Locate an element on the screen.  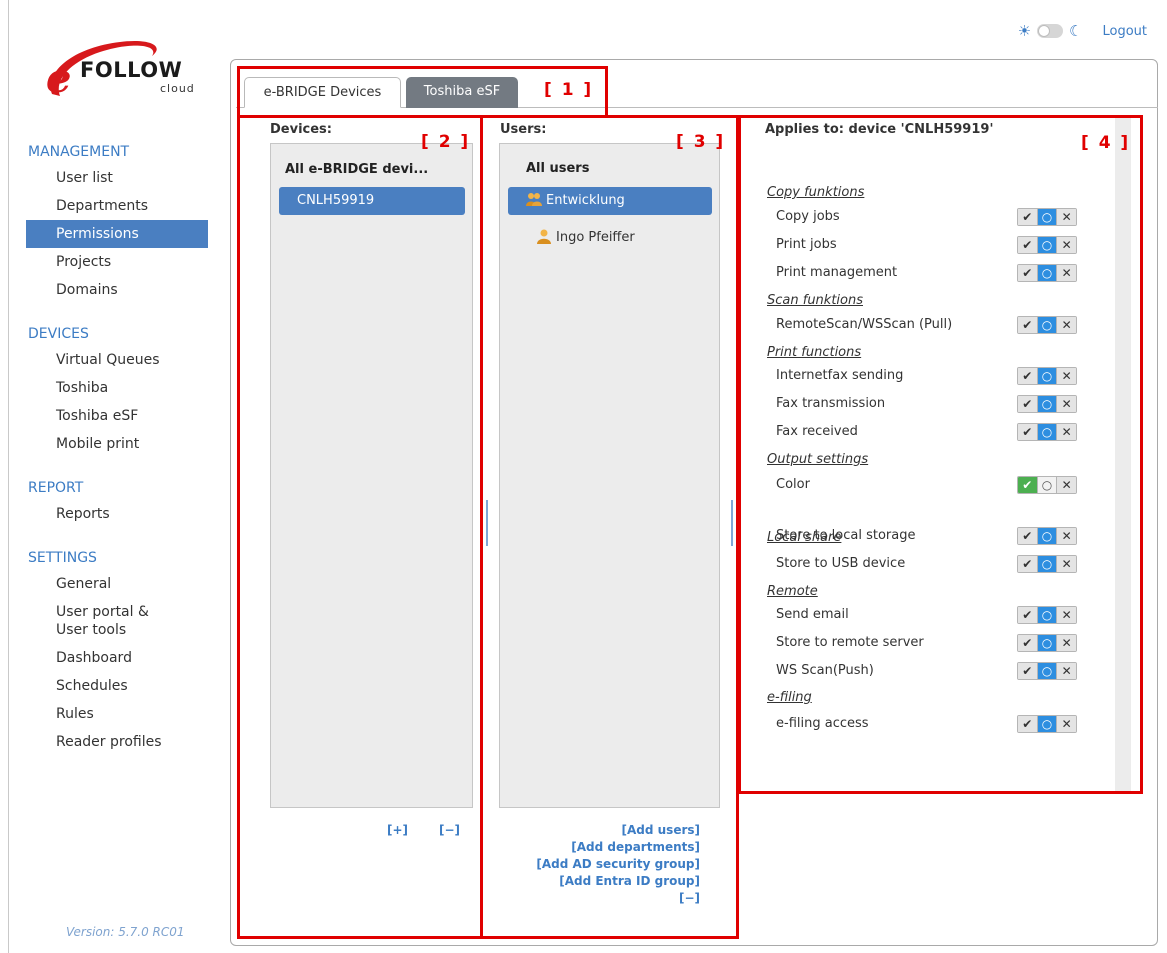
sidebar-item-mobile-print: Mobile print is located at coordinates (117, 444).